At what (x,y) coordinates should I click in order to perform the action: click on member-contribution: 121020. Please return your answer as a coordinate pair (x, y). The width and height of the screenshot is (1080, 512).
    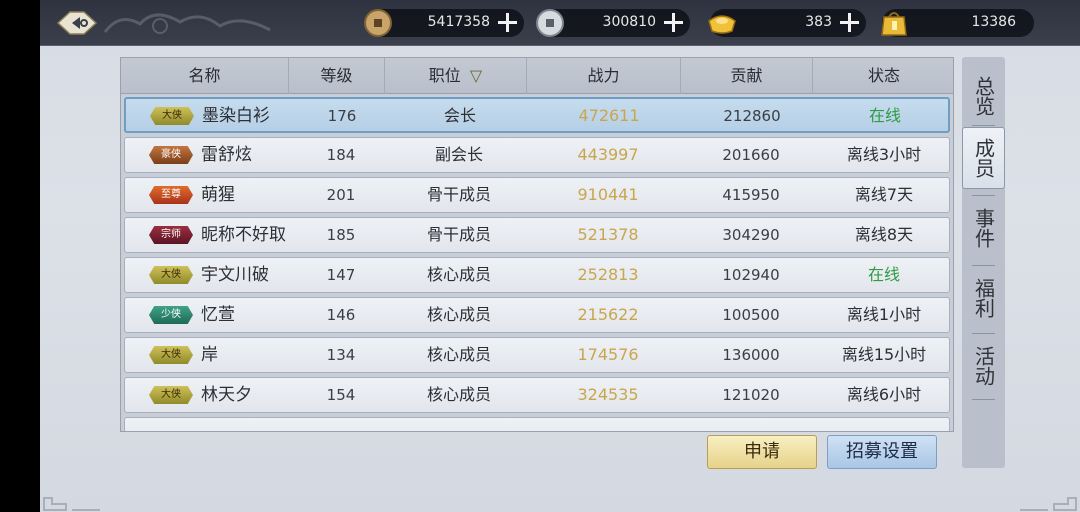
    Looking at the image, I should click on (751, 395).